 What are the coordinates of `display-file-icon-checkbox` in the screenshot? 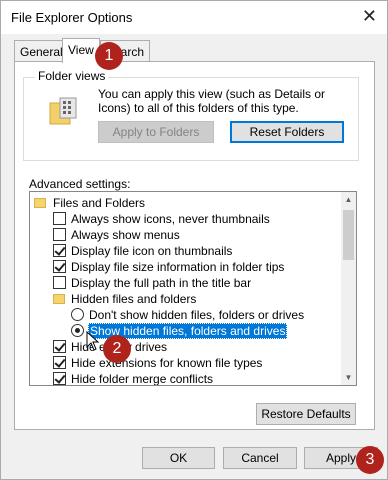 It's located at (59, 250).